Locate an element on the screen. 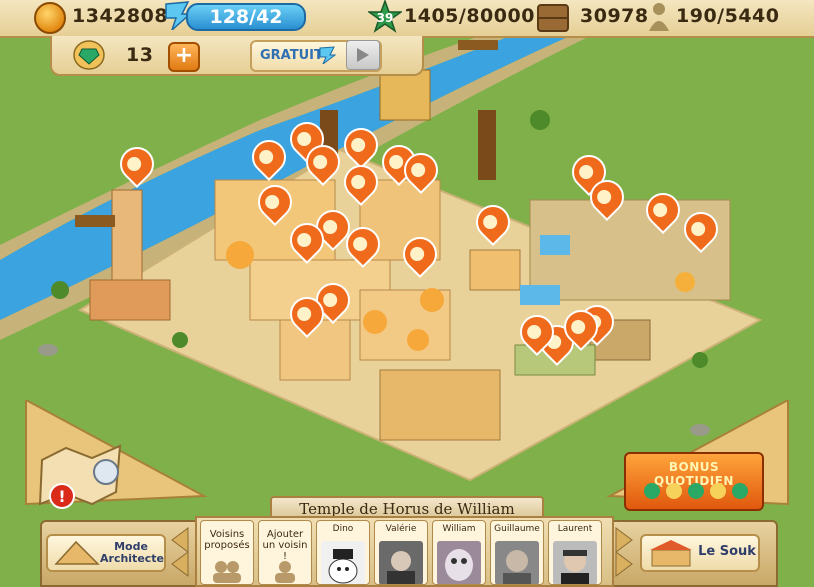 The image size is (814, 587). proposed-neighbors-button: Voisins proposés is located at coordinates (227, 552).